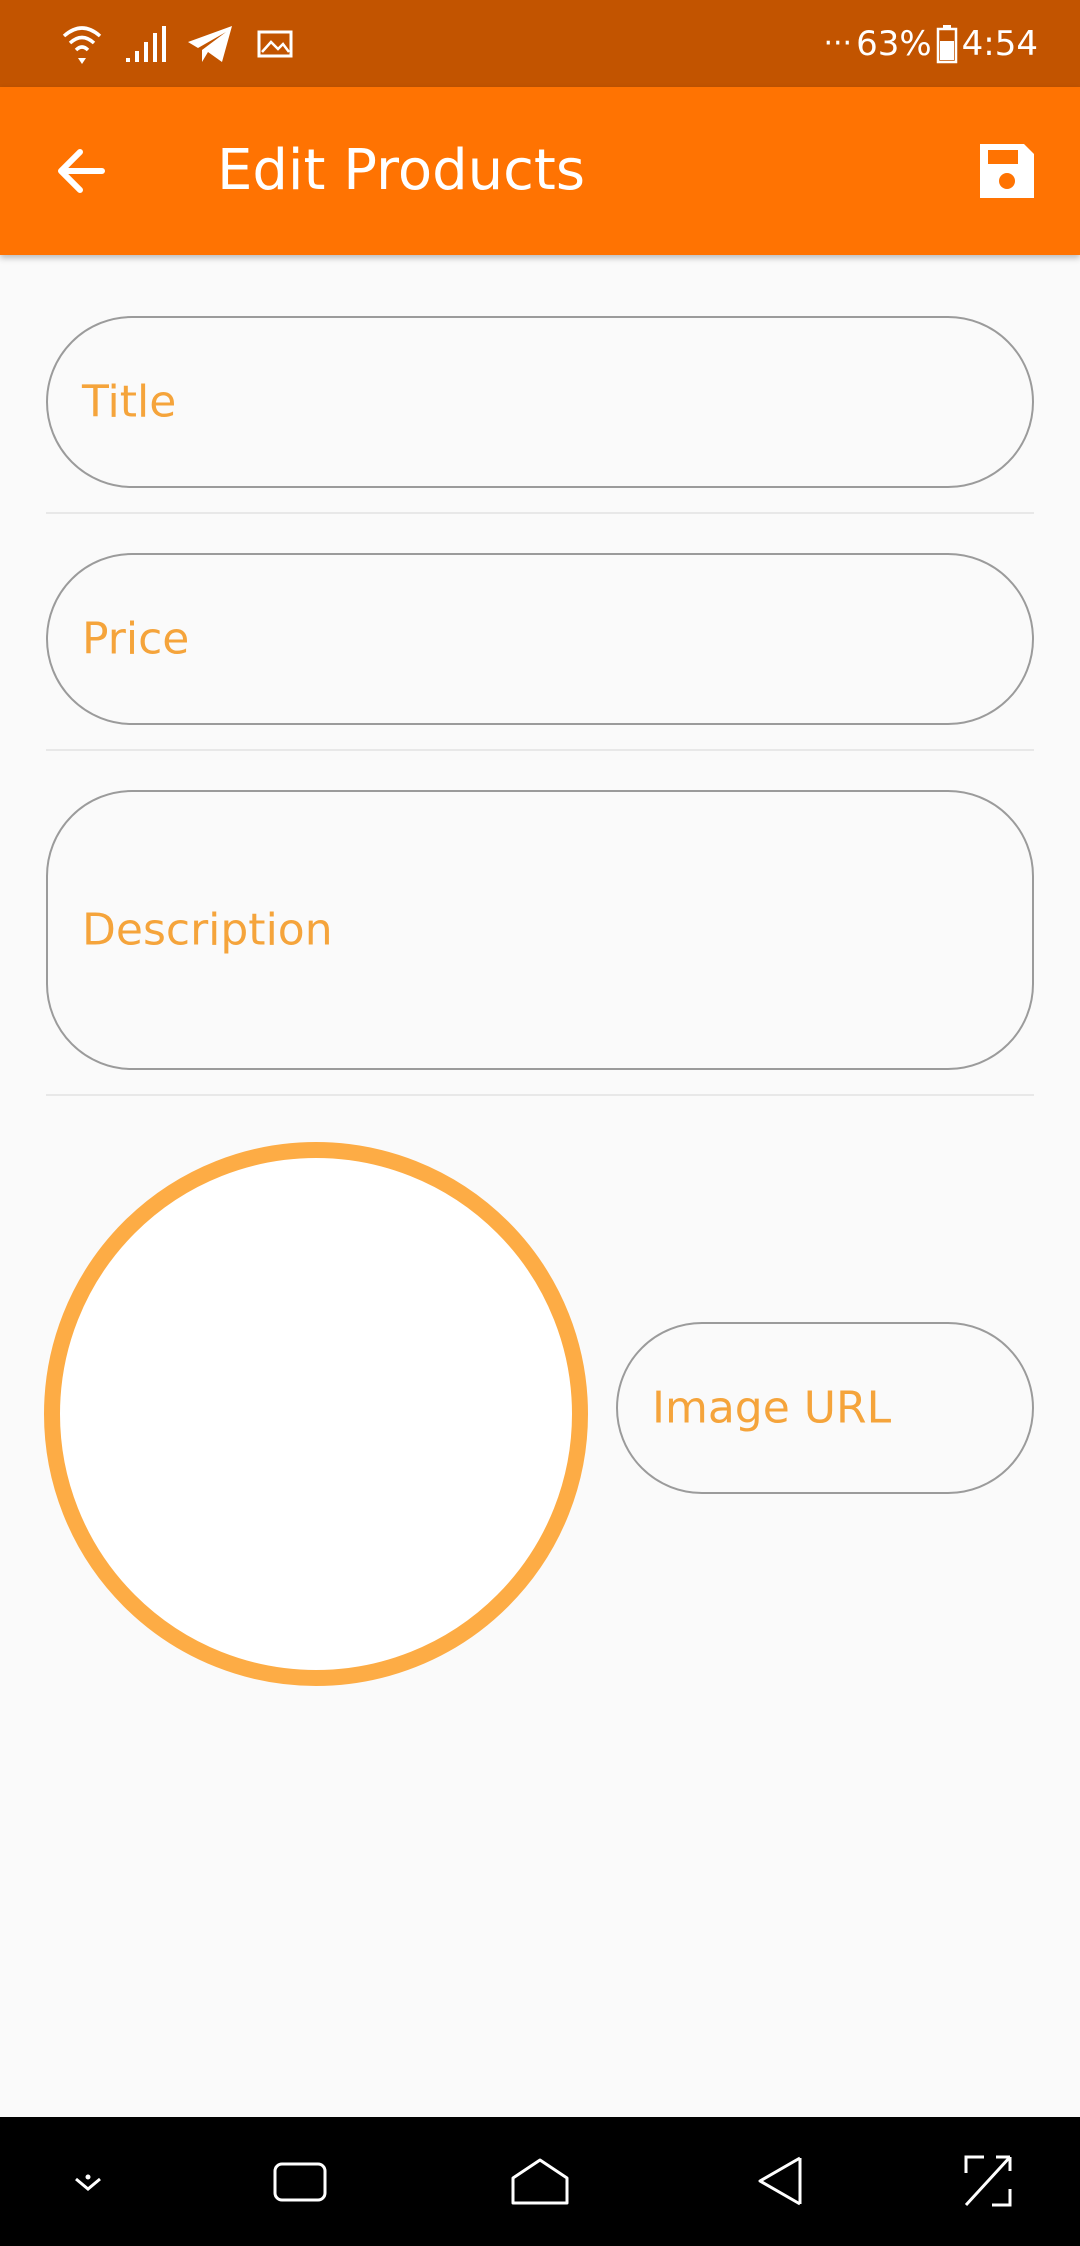 The image size is (1080, 2246). What do you see at coordinates (316, 1414) in the screenshot?
I see `image-preview` at bounding box center [316, 1414].